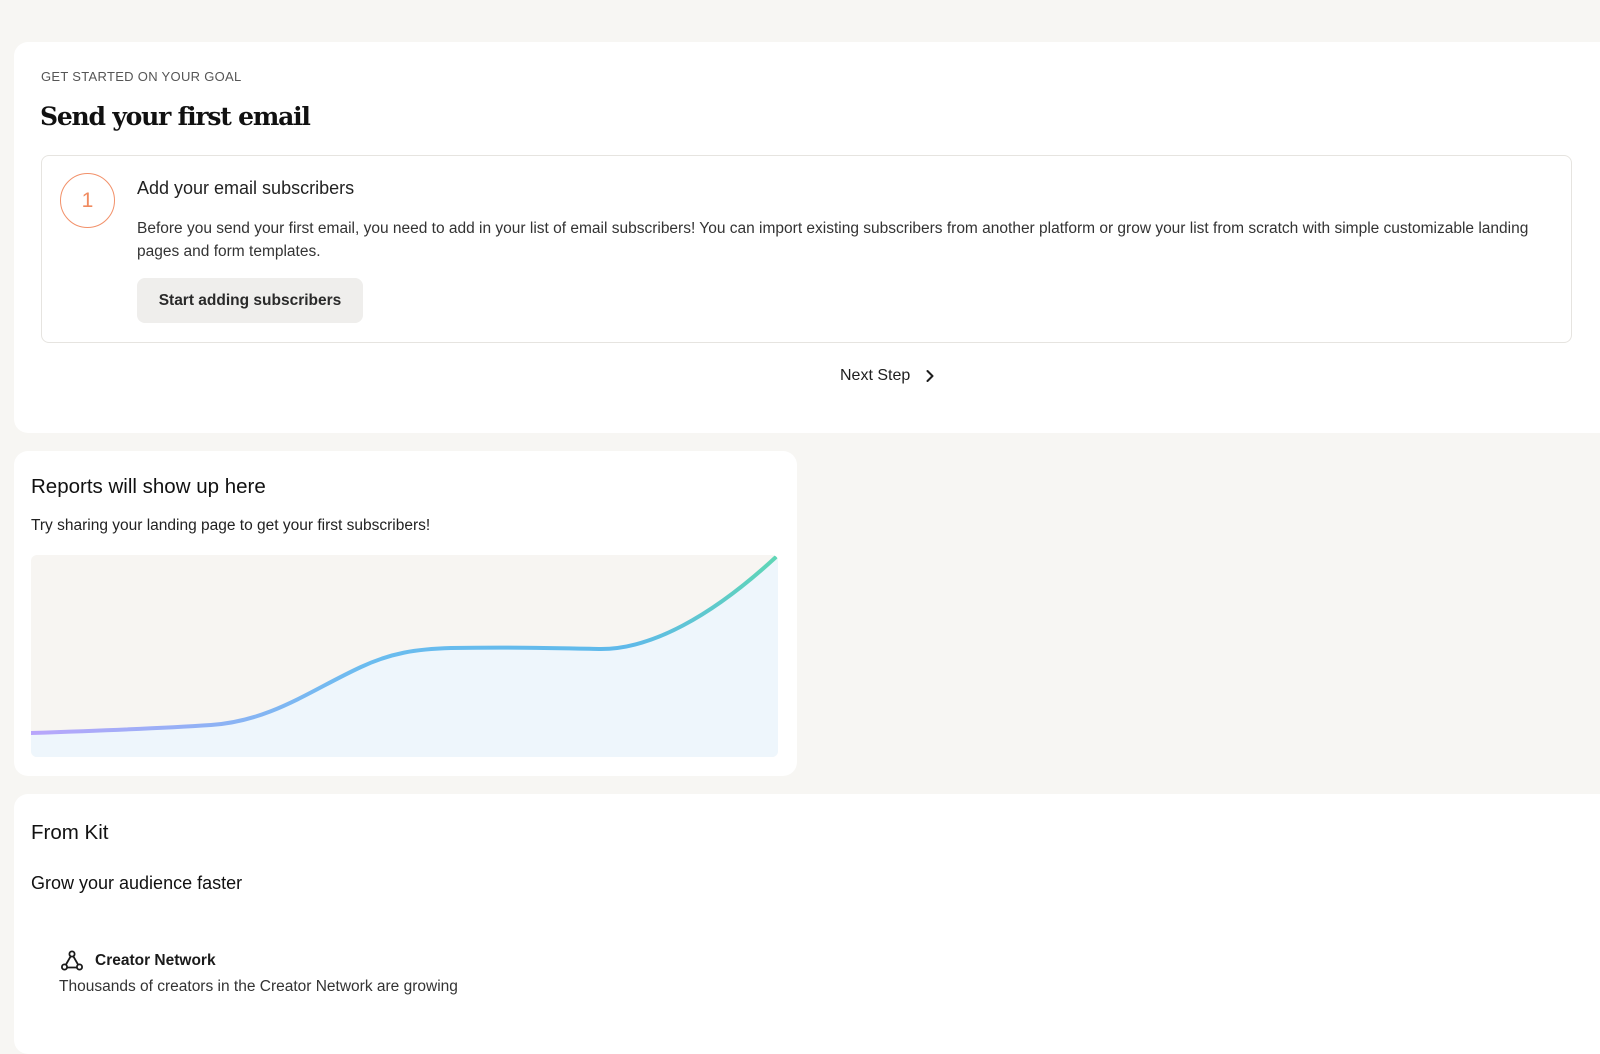 This screenshot has width=1600, height=1054. Describe the element at coordinates (137, 883) in the screenshot. I see `kit-subtitle: Grow your audience faster` at that location.